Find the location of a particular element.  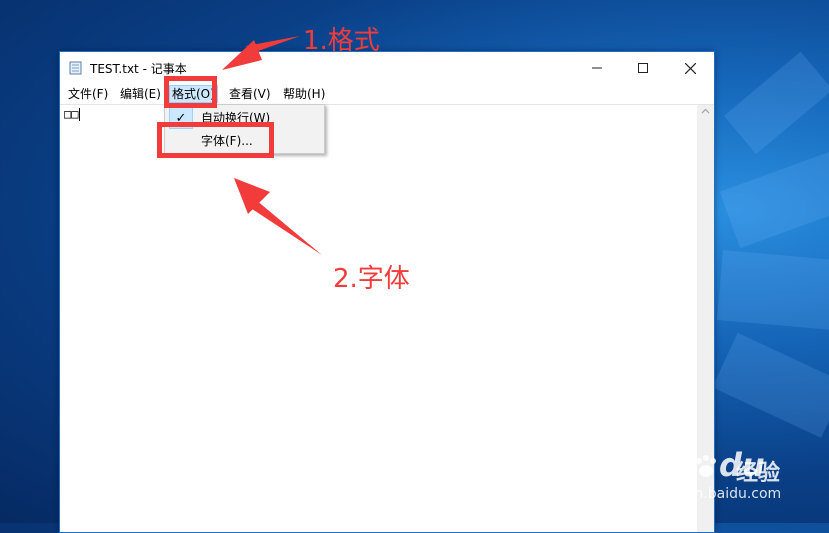

watermark-url: jingyan.baidu.com is located at coordinates (717, 494).